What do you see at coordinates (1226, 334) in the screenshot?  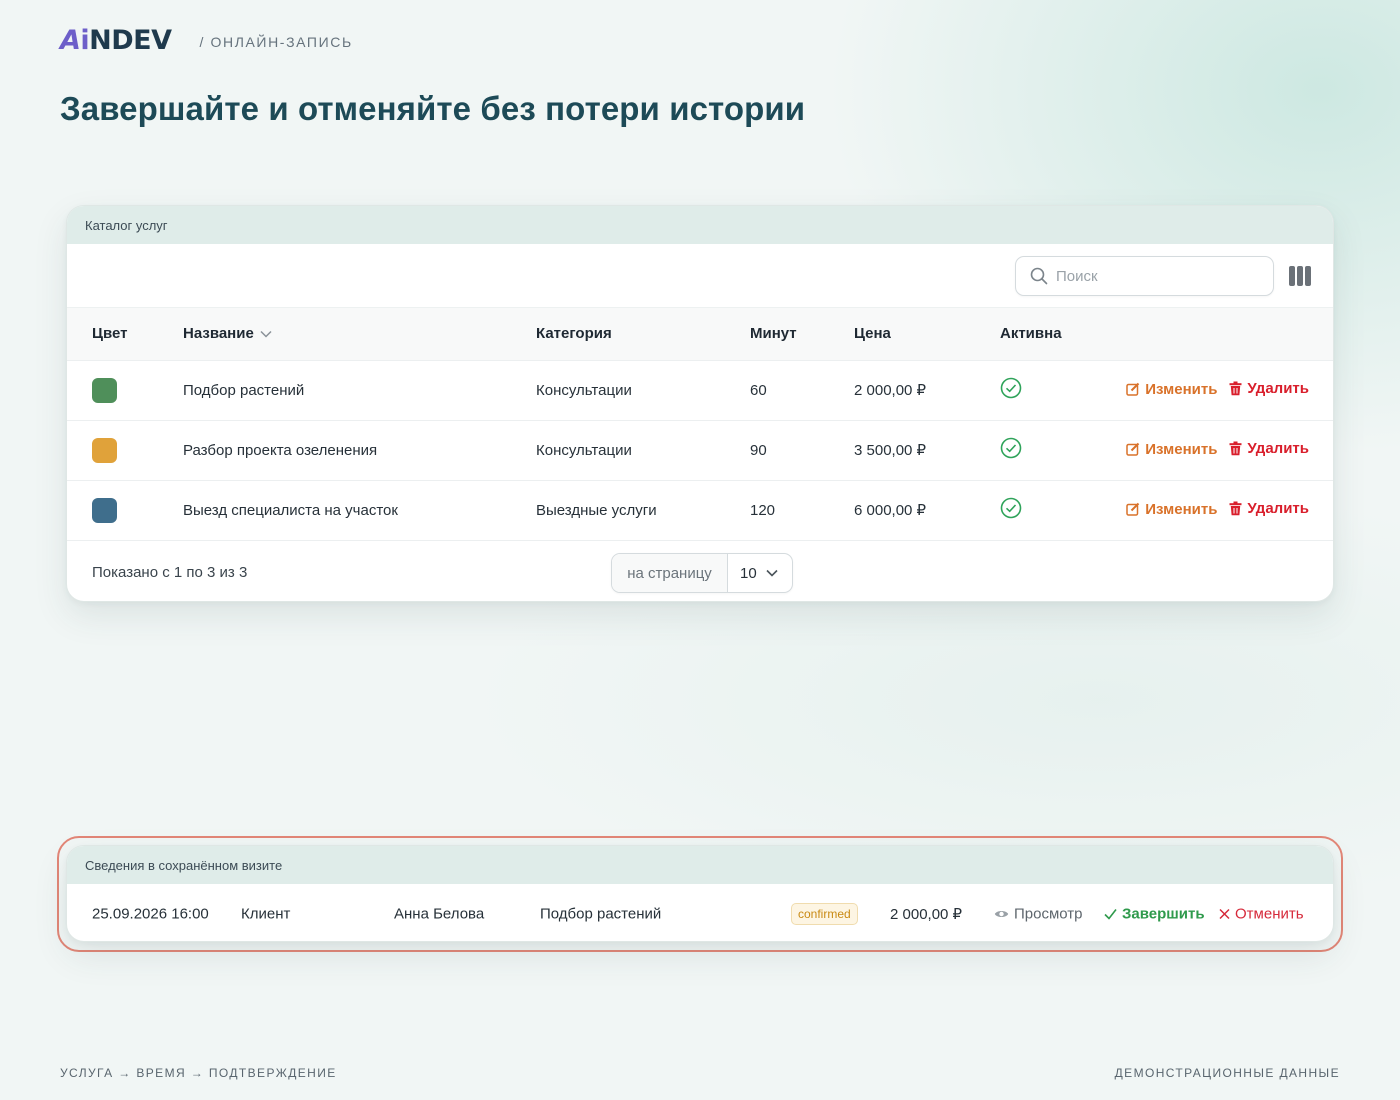 I see `column-header-actions` at bounding box center [1226, 334].